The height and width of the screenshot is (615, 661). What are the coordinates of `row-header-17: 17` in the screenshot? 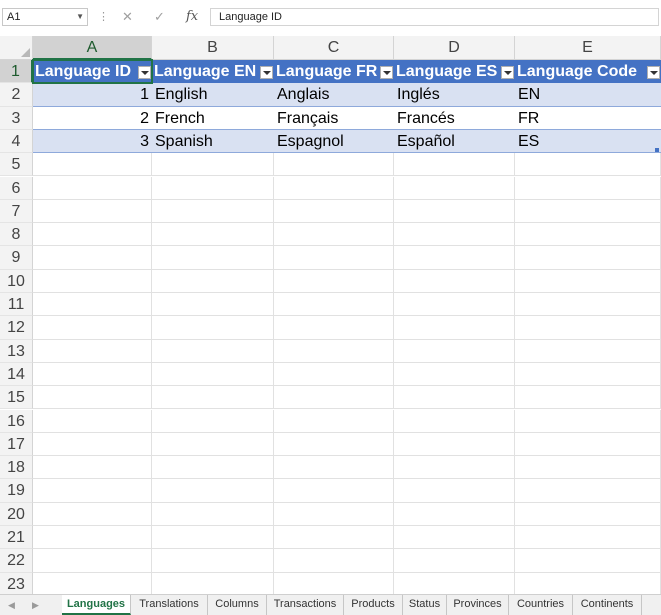 It's located at (16, 444).